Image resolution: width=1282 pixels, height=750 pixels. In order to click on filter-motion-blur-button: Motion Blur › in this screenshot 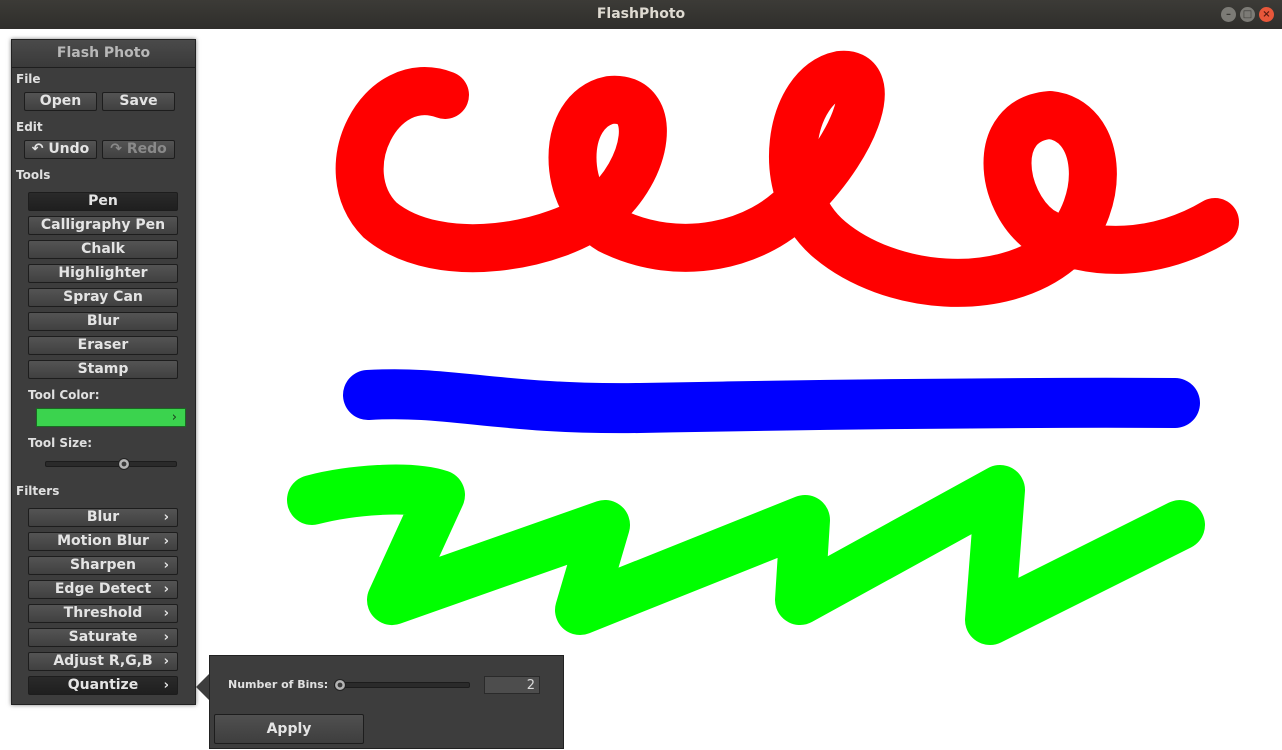, I will do `click(103, 541)`.